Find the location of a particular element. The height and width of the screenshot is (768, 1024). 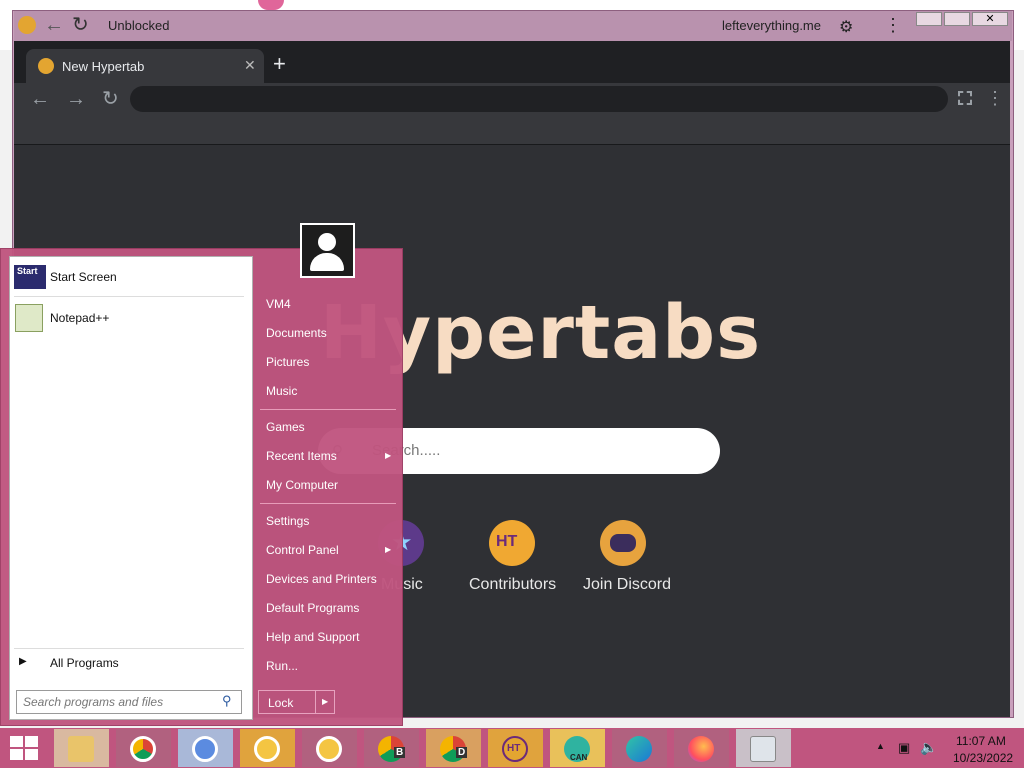

hypertabs-taskbar-text: HT is located at coordinates (514, 748).